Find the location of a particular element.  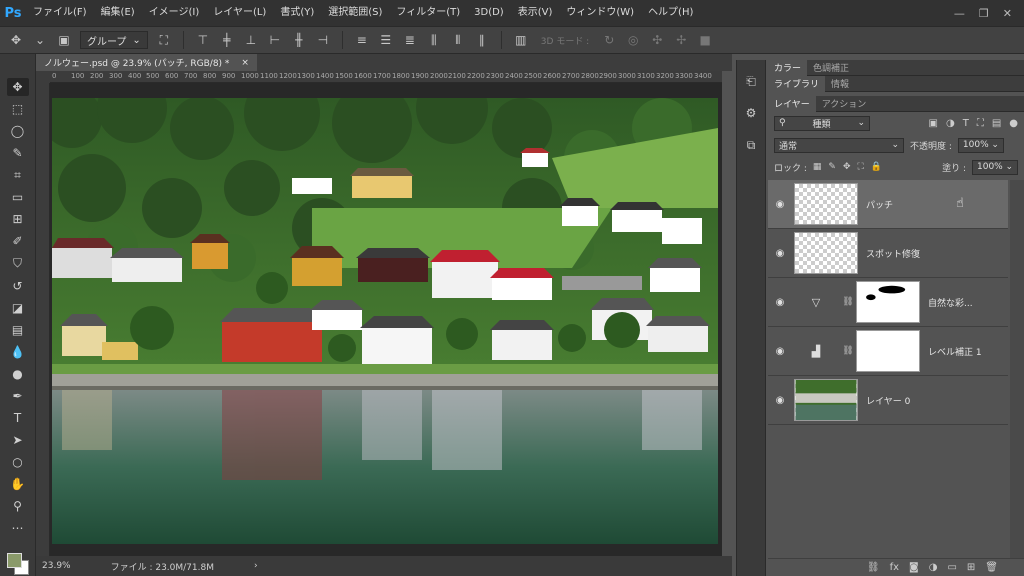

distribute-left-icon: ⫼ is located at coordinates (434, 40).